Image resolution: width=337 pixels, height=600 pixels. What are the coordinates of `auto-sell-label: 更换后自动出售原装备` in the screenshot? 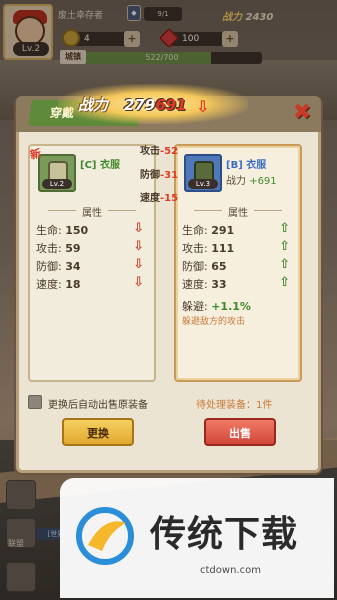 It's located at (98, 405).